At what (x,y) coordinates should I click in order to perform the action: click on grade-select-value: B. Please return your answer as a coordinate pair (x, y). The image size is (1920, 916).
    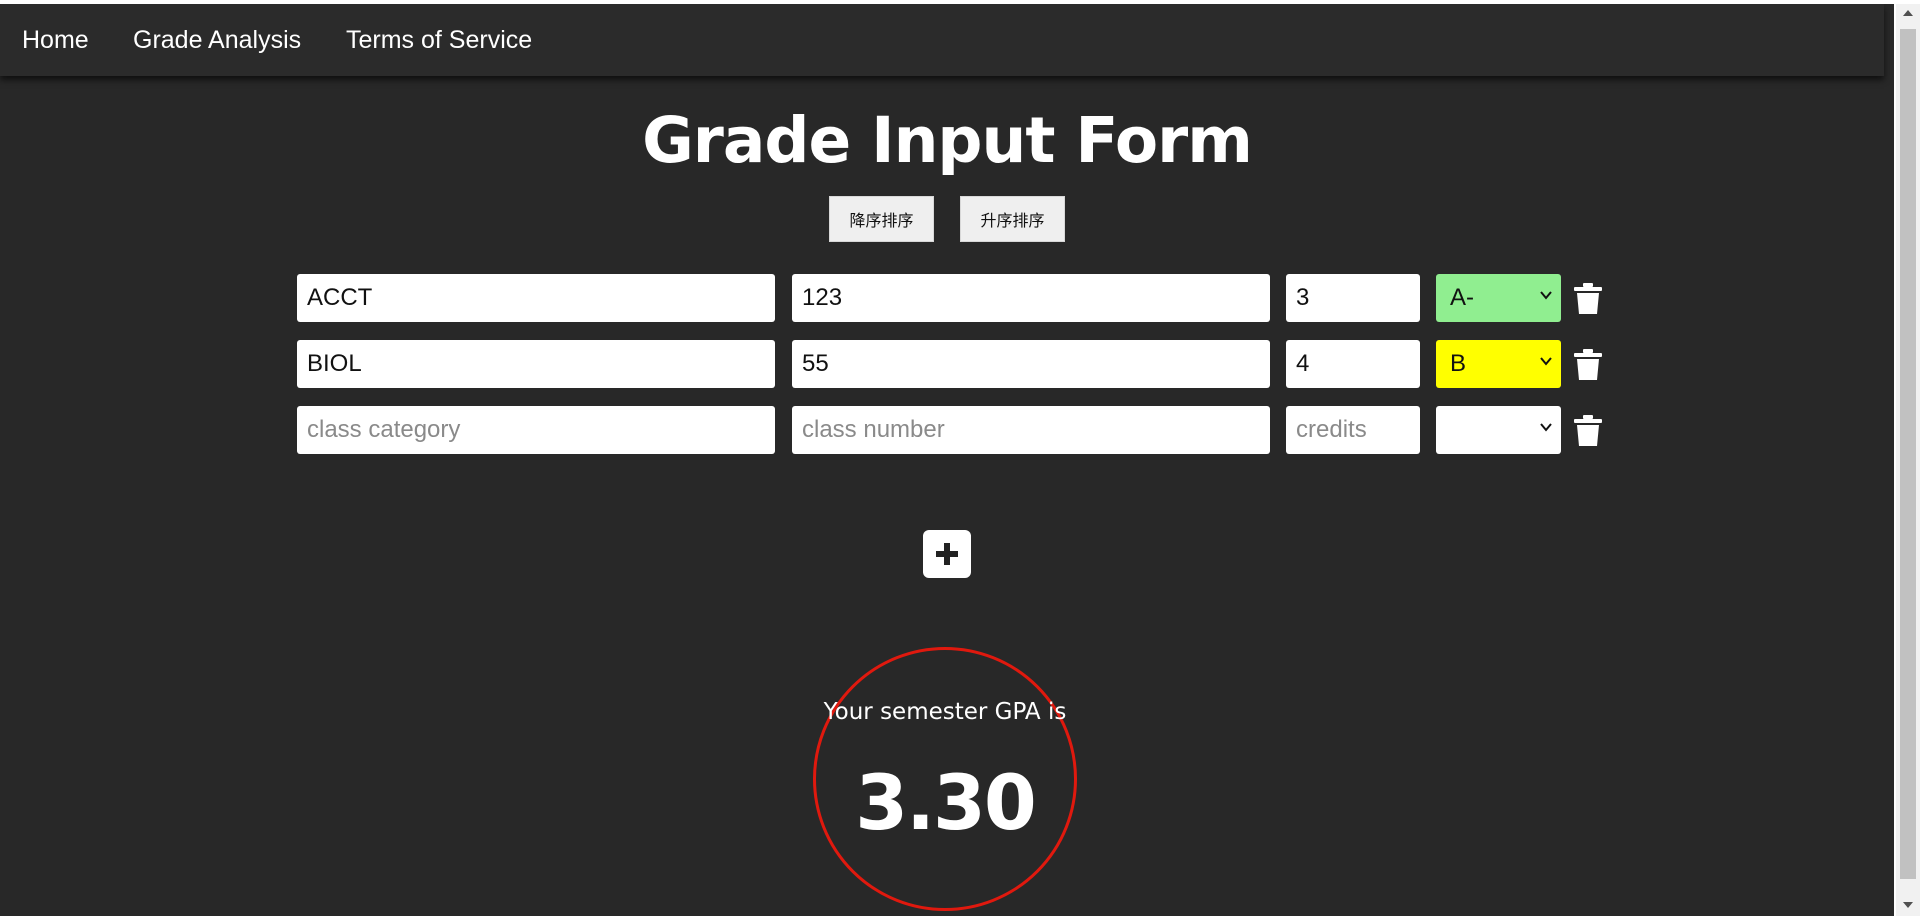
    Looking at the image, I should click on (1458, 363).